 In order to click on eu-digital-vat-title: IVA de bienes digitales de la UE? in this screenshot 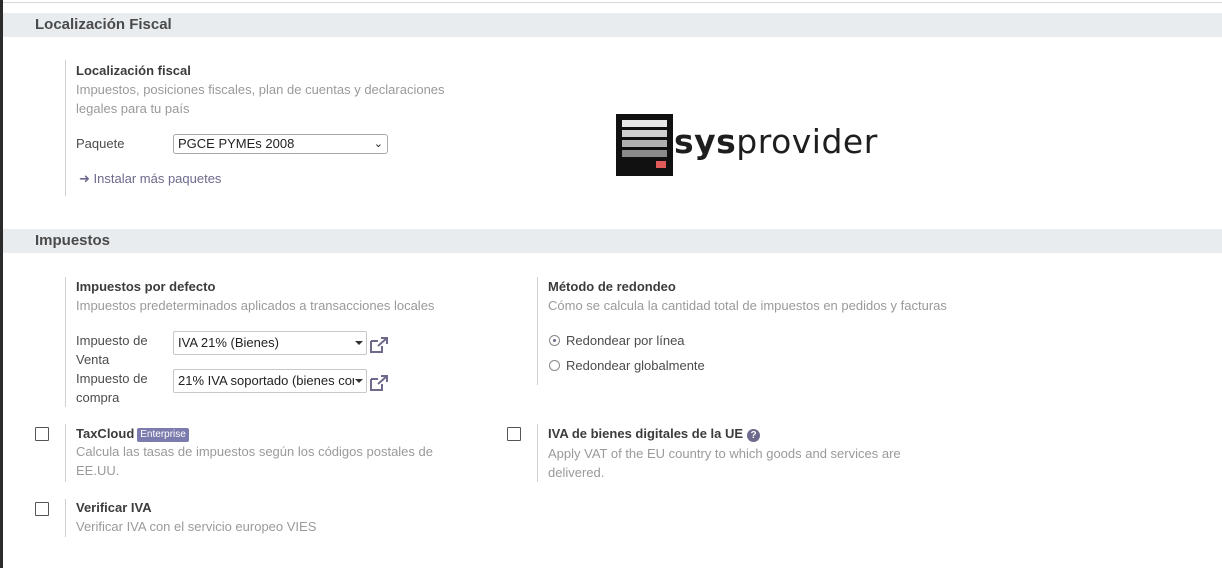, I will do `click(654, 434)`.